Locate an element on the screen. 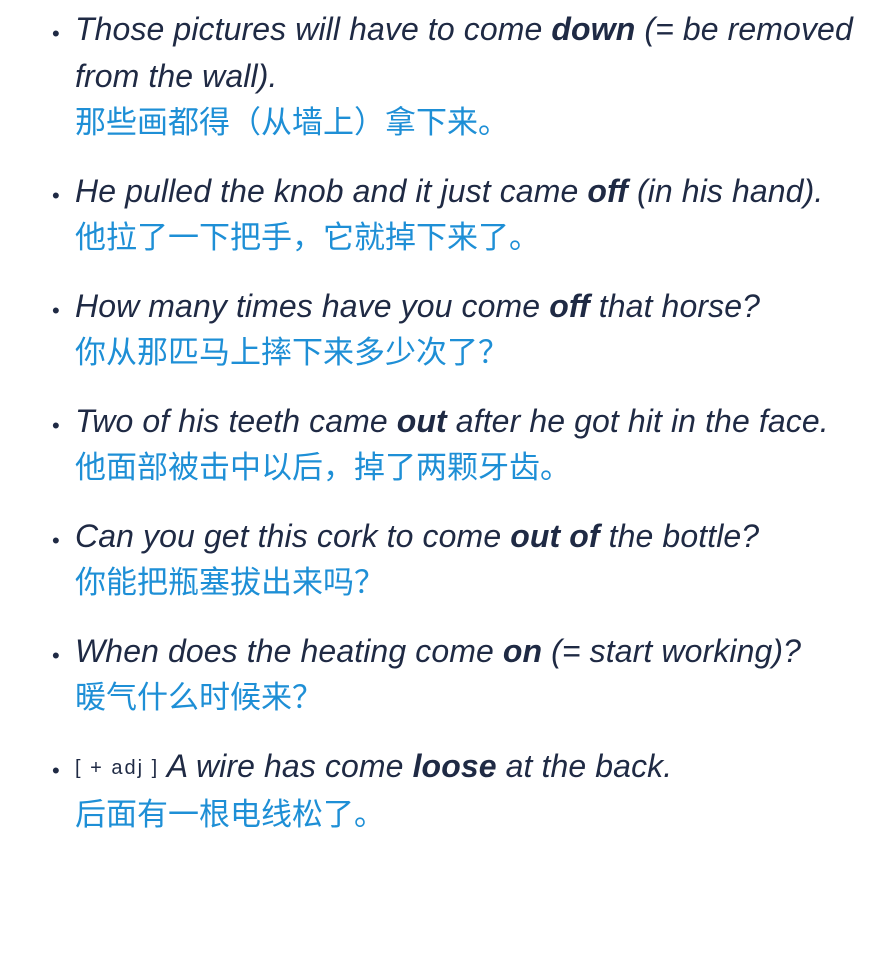 Image resolution: width=896 pixels, height=956 pixels. example-translation: 你从那匹马上摔下来多少次了？ is located at coordinates (292, 353).